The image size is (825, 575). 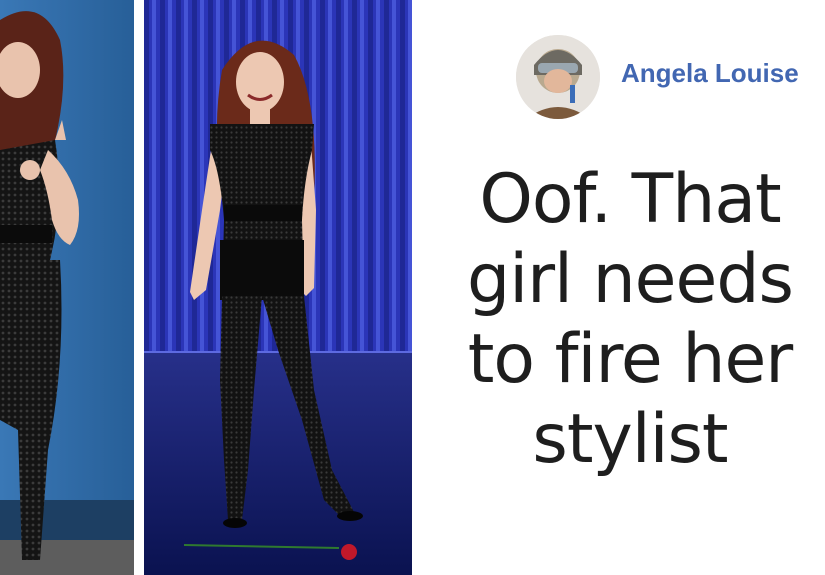 I want to click on author-name: Angela Louise, so click(x=710, y=73).